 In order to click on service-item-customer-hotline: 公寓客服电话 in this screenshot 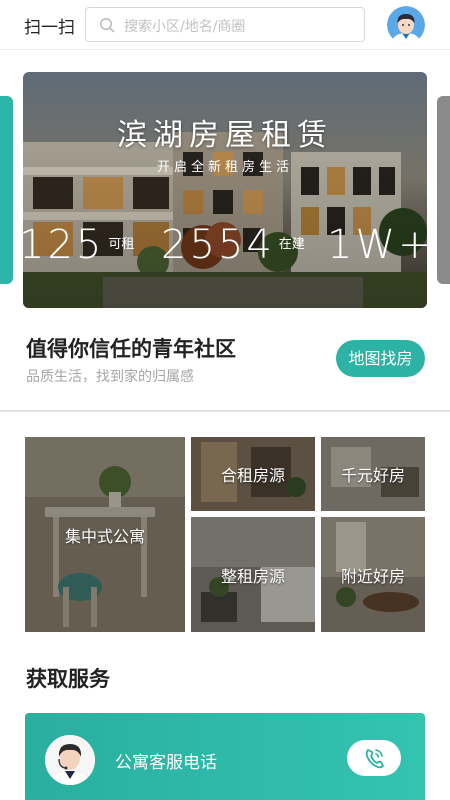, I will do `click(225, 756)`.